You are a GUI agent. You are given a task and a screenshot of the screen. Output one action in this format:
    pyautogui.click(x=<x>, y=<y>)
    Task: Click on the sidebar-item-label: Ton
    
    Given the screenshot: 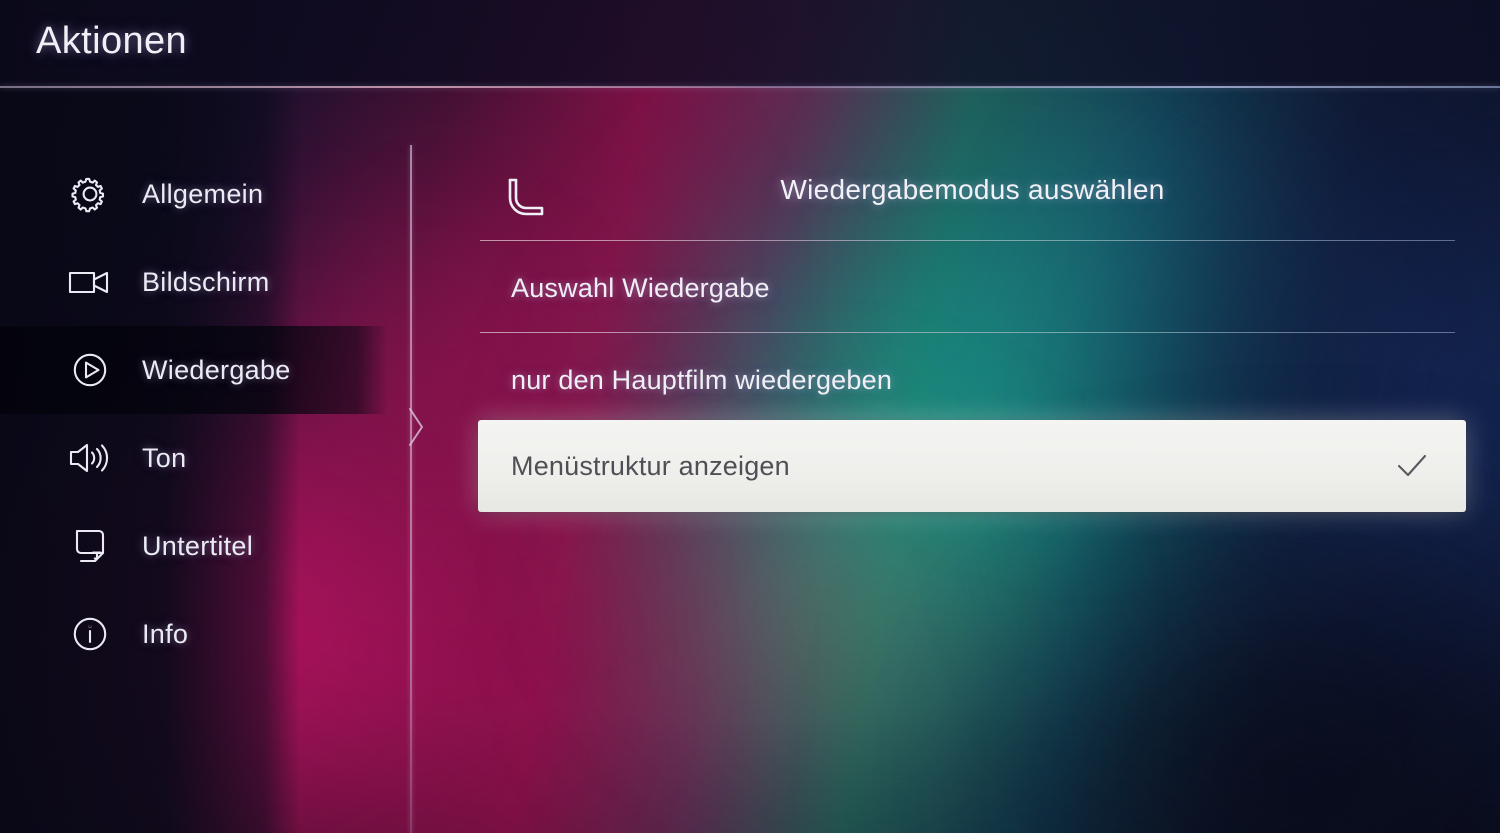 What is the action you would take?
    pyautogui.click(x=164, y=457)
    